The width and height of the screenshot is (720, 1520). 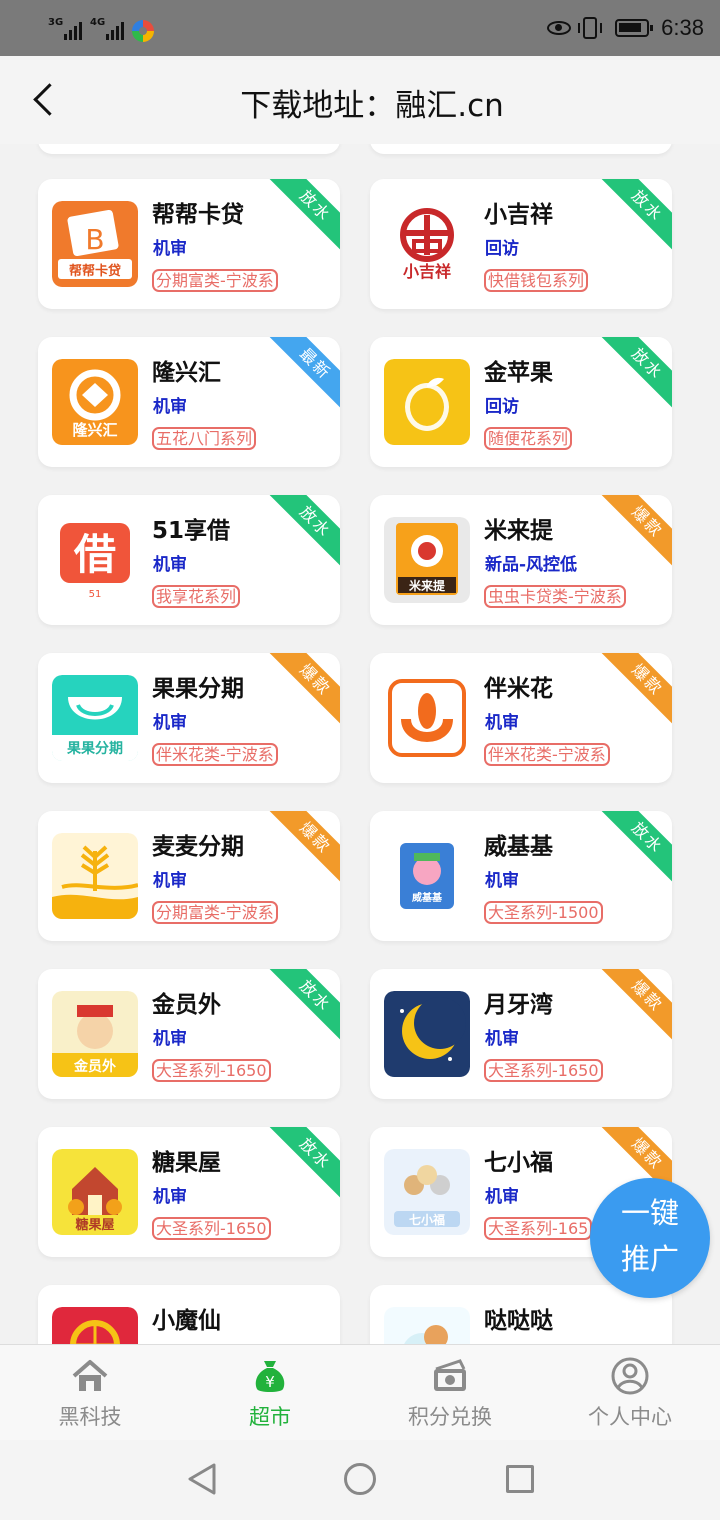 I want to click on tab-supermarket: ¥ 超市, so click(x=270, y=1393).